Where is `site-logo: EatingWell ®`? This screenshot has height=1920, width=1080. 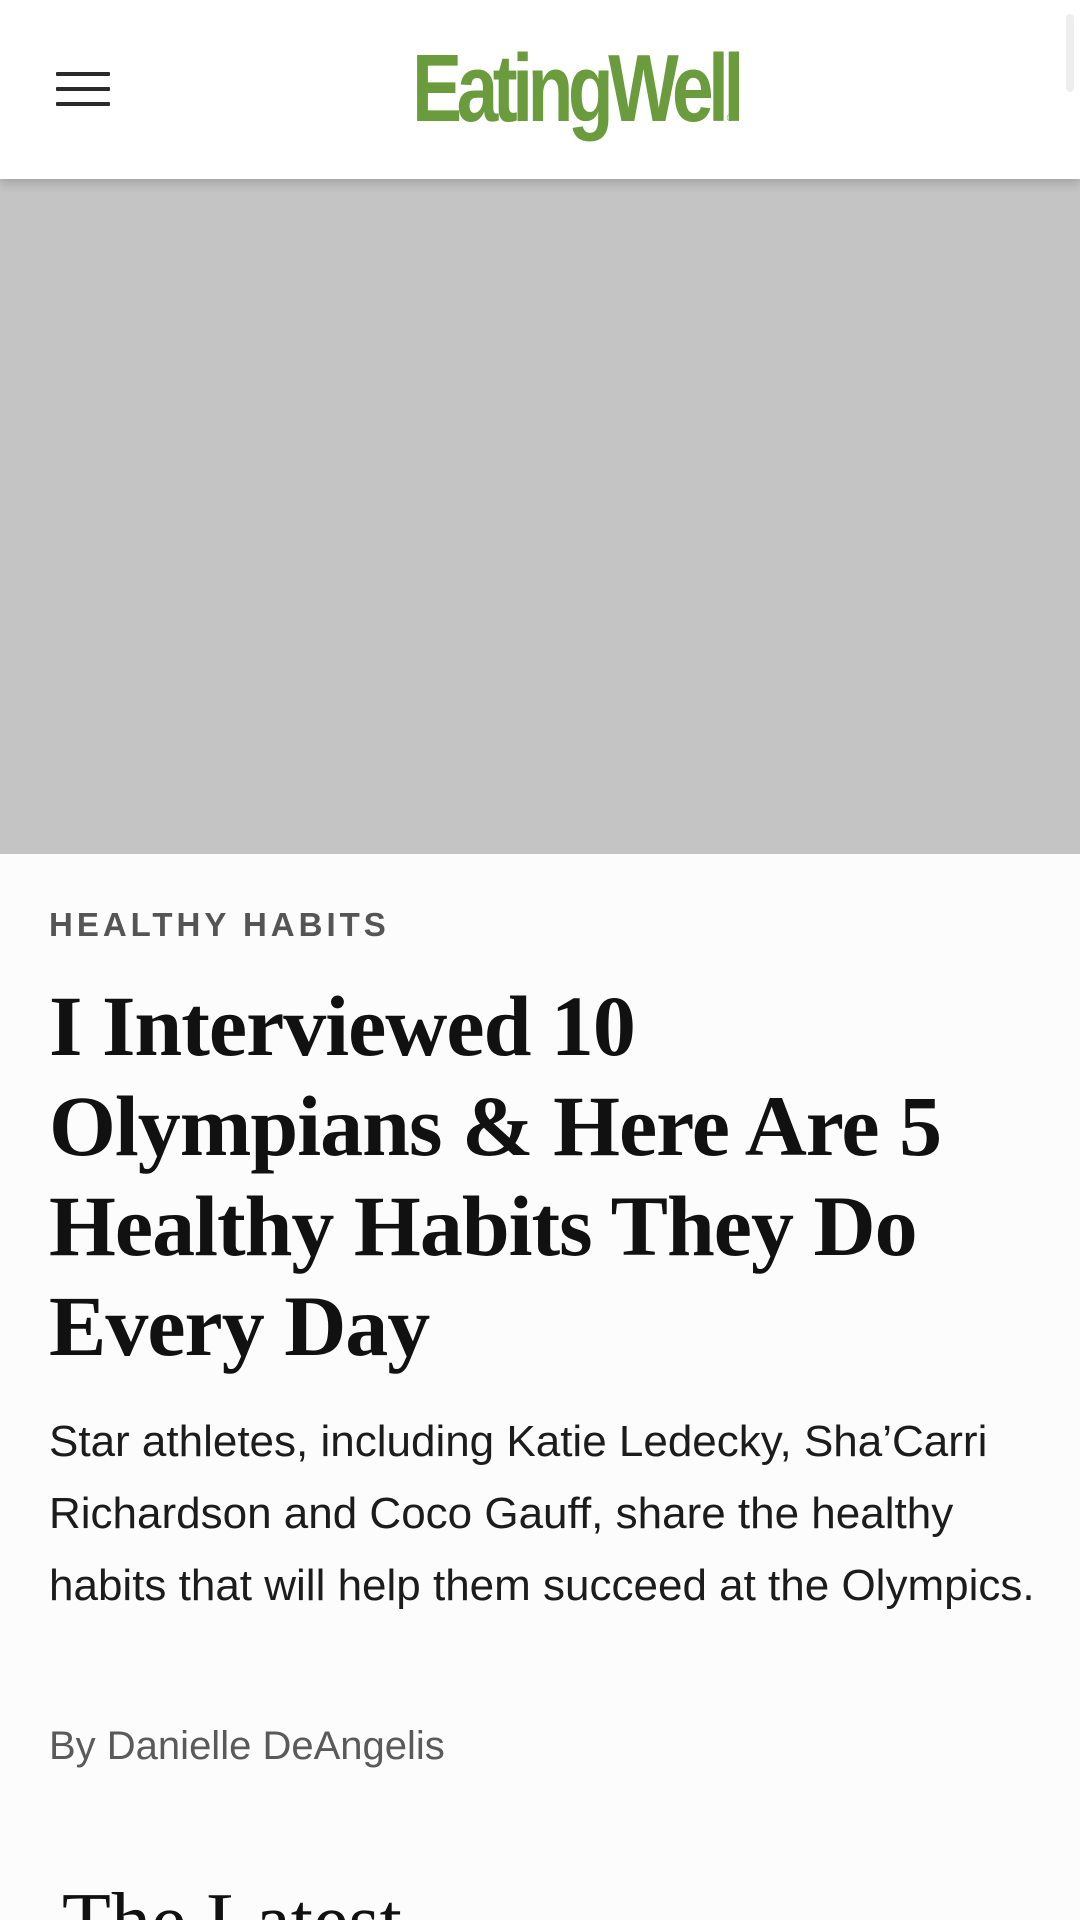 site-logo: EatingWell ® is located at coordinates (577, 89).